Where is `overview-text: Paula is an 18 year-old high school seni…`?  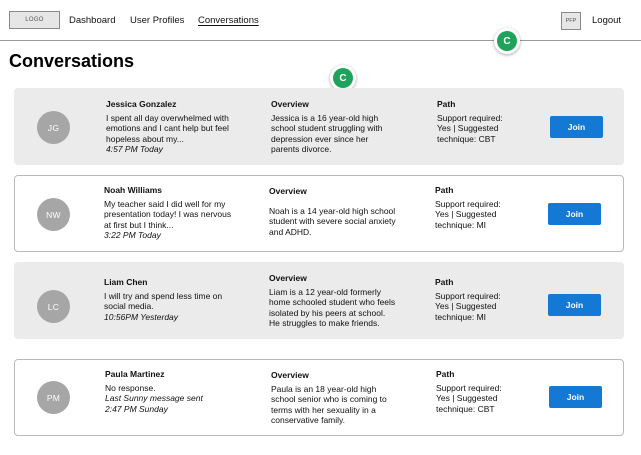
overview-text: Paula is an 18 year-old high school seni… is located at coordinates (329, 404).